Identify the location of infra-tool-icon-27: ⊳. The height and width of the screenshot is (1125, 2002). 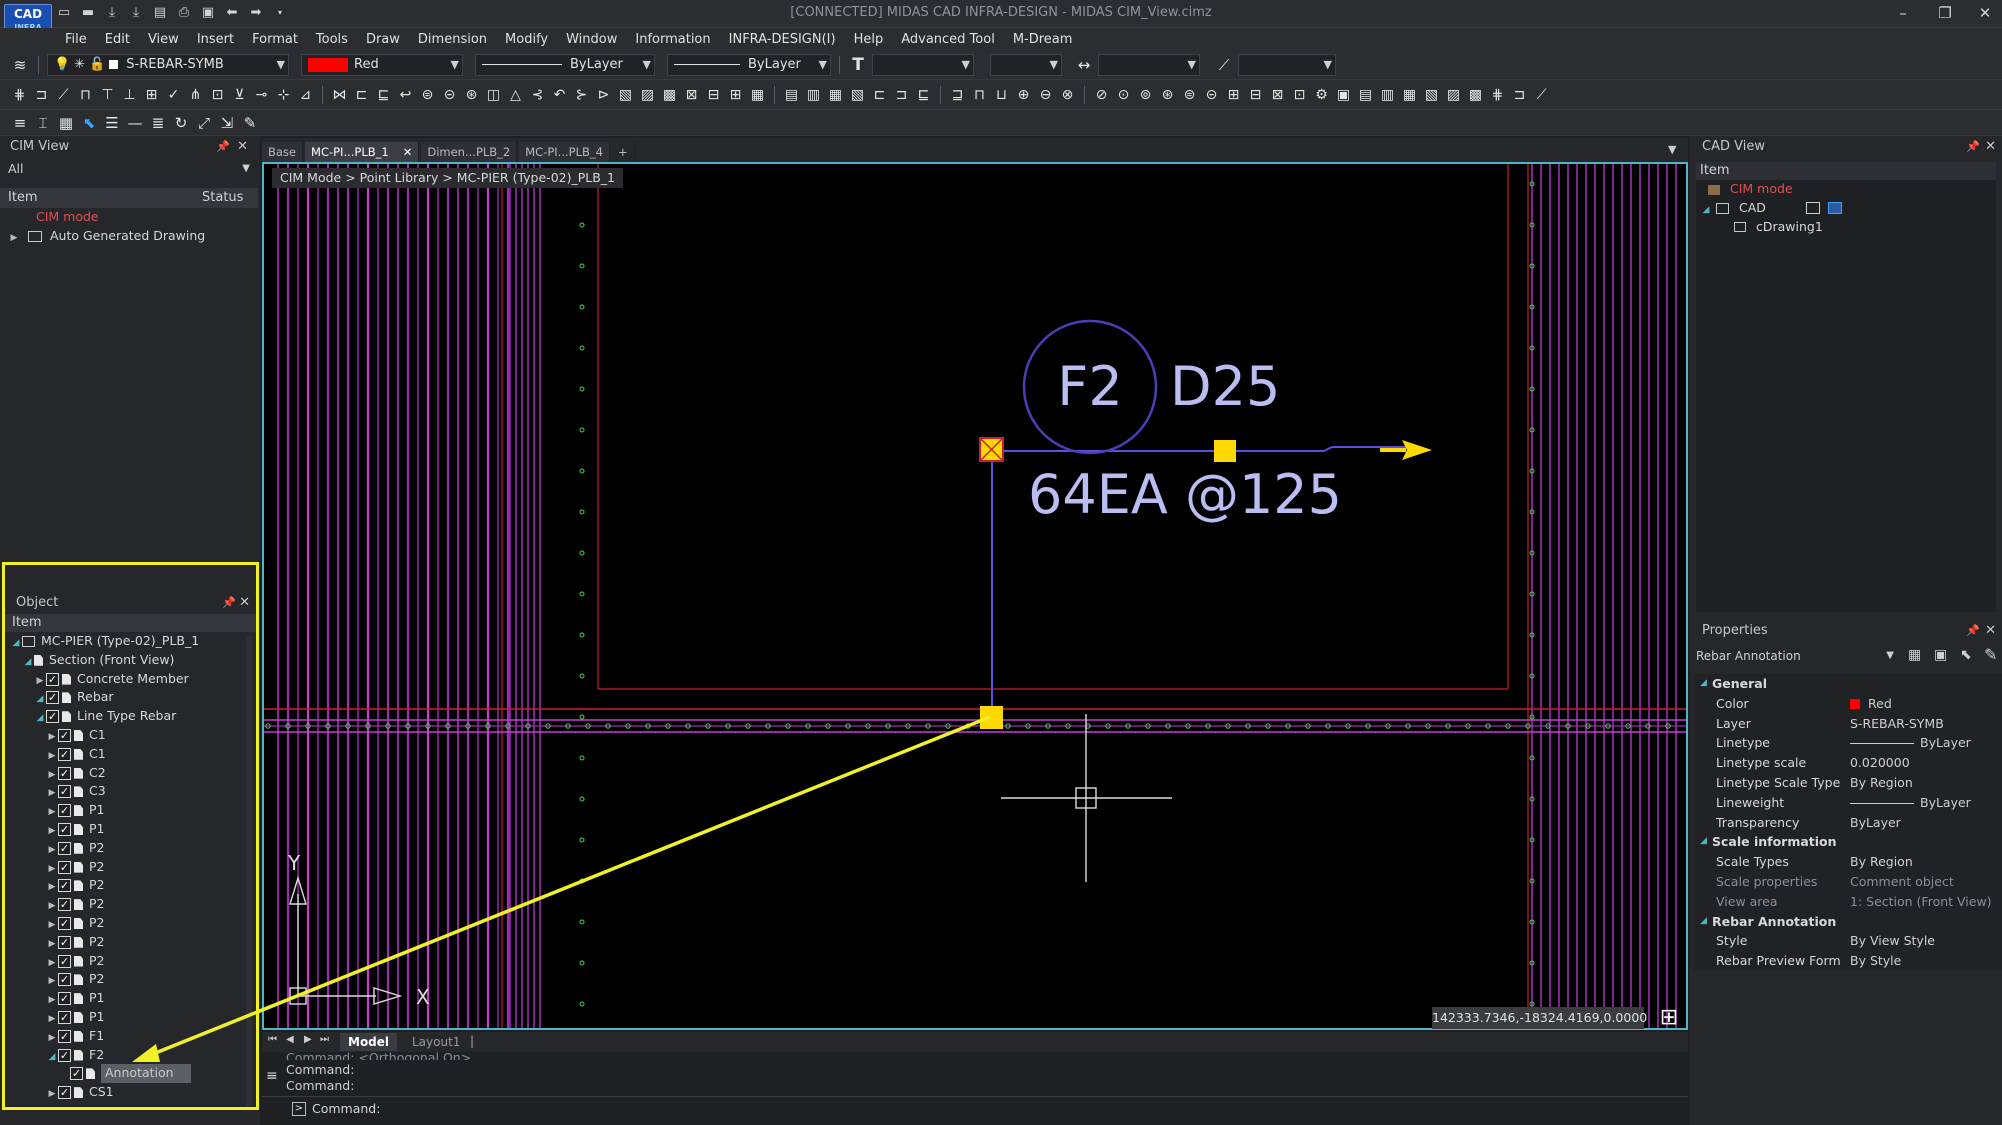
(603, 95).